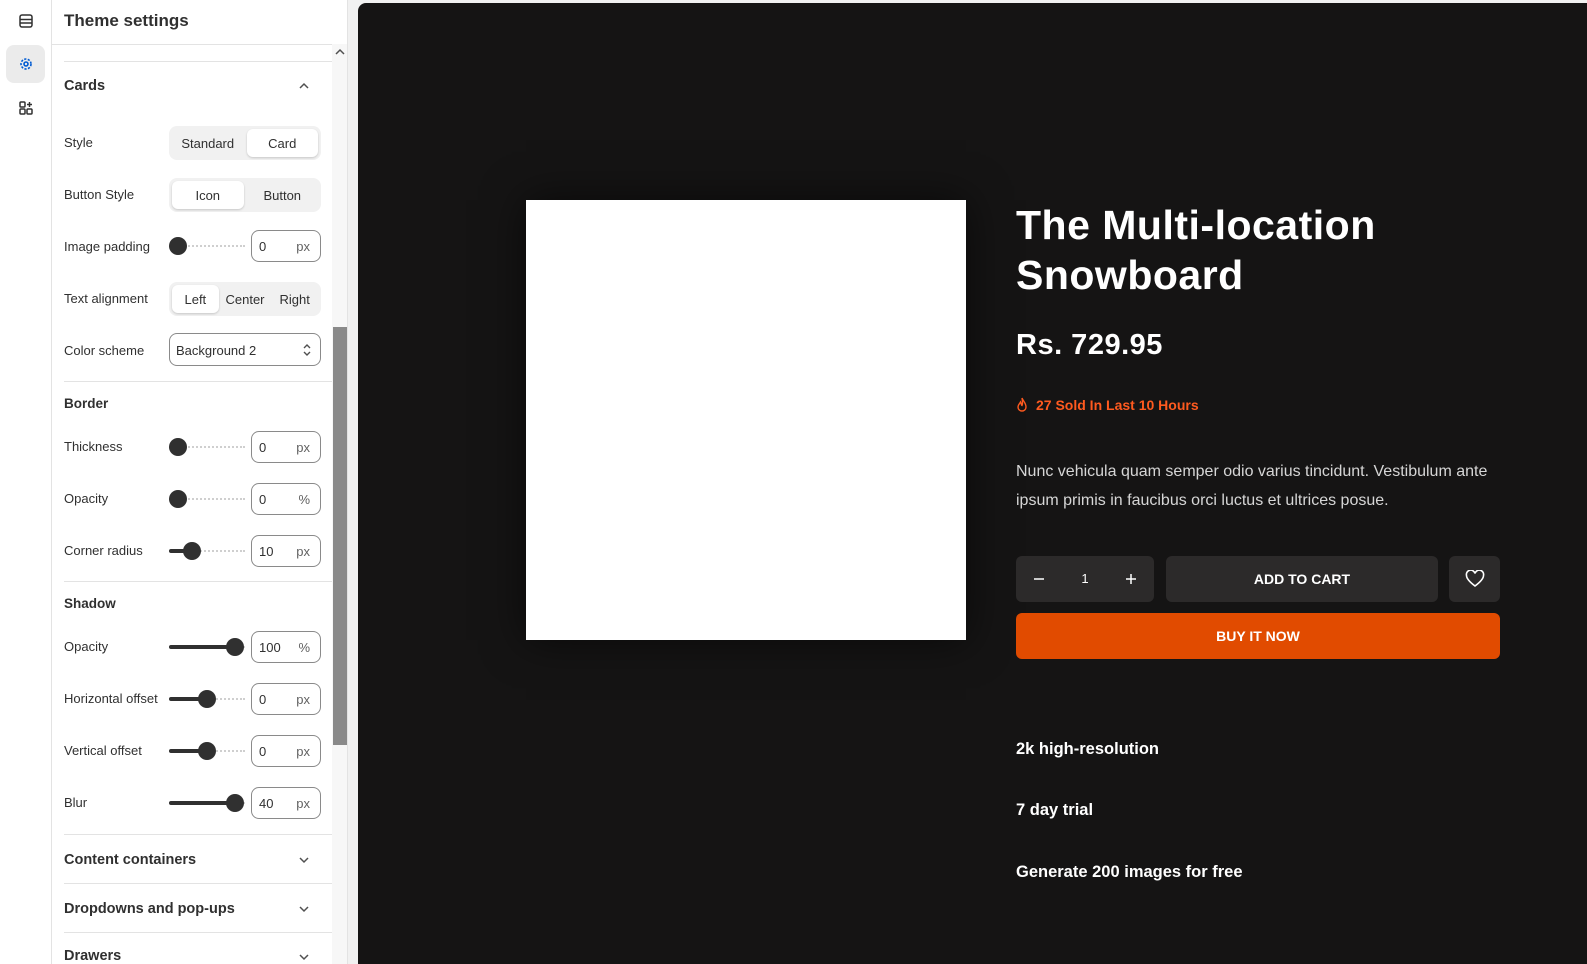 This screenshot has width=1587, height=964. What do you see at coordinates (92, 956) in the screenshot?
I see `drawers-section: Drawers` at bounding box center [92, 956].